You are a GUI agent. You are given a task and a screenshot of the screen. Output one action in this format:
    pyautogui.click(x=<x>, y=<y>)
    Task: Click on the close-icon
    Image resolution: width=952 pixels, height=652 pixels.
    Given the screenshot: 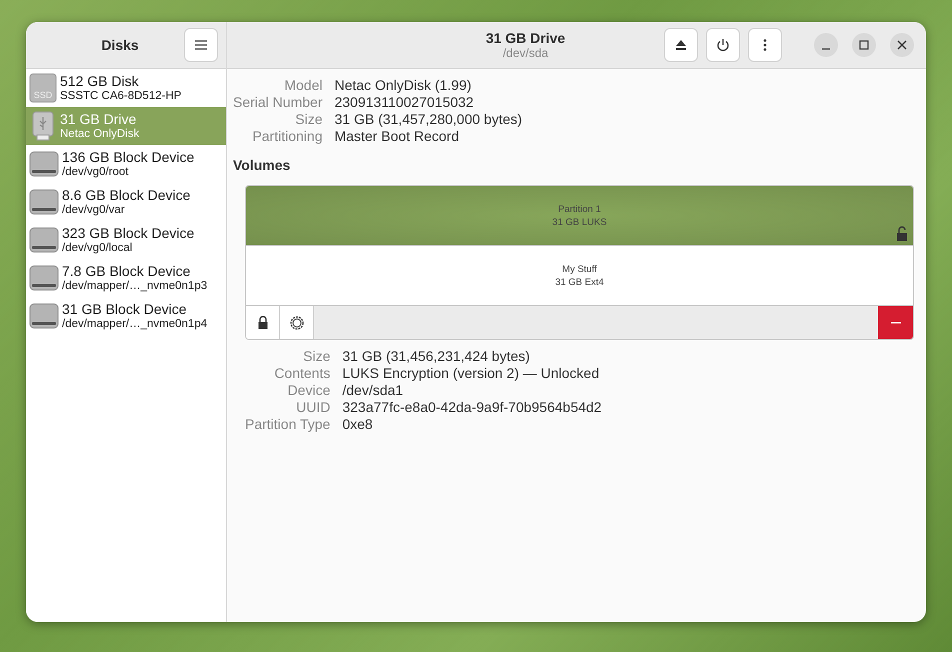 What is the action you would take?
    pyautogui.click(x=902, y=45)
    